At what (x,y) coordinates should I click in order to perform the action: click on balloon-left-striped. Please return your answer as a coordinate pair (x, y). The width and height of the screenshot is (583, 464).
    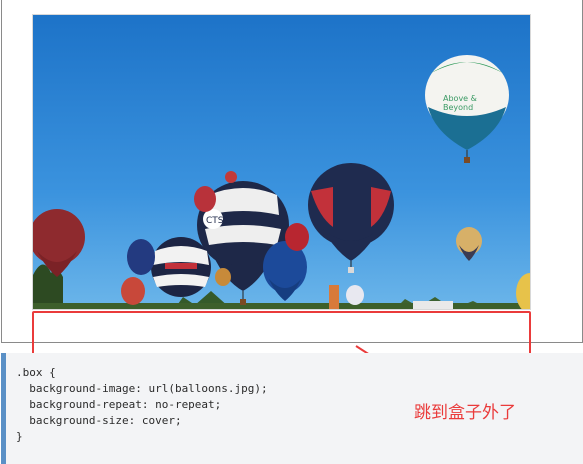
    Looking at the image, I should click on (181, 267).